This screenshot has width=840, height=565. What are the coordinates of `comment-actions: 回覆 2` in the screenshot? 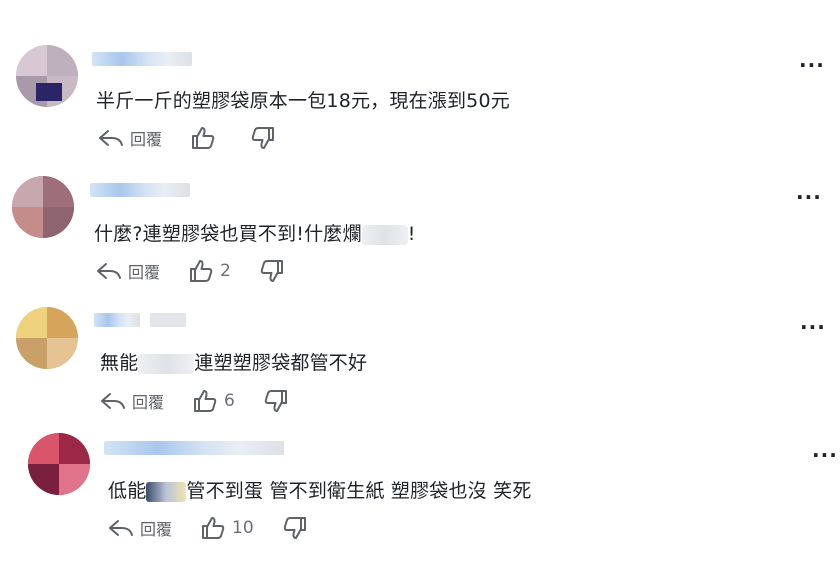 It's located at (204, 271).